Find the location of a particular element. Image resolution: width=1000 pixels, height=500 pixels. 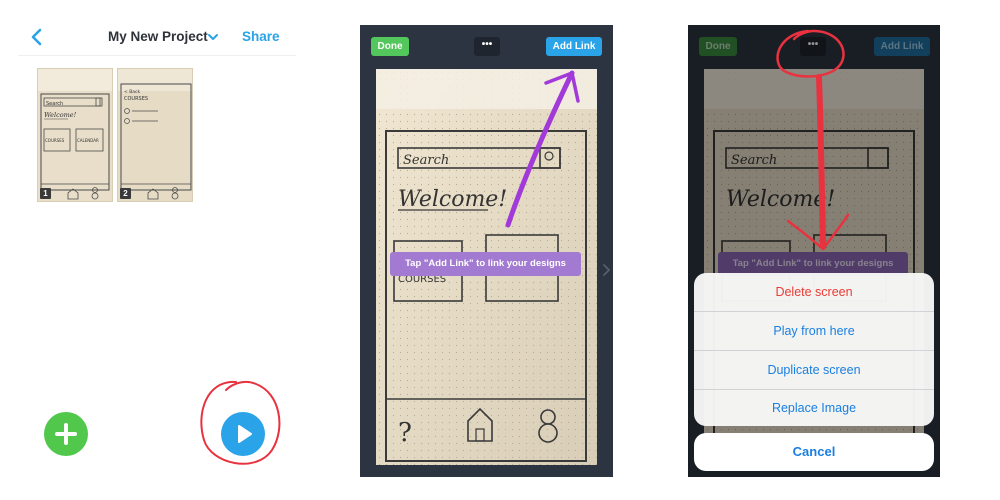

svg-text: CALENDAR is located at coordinates (88, 140).